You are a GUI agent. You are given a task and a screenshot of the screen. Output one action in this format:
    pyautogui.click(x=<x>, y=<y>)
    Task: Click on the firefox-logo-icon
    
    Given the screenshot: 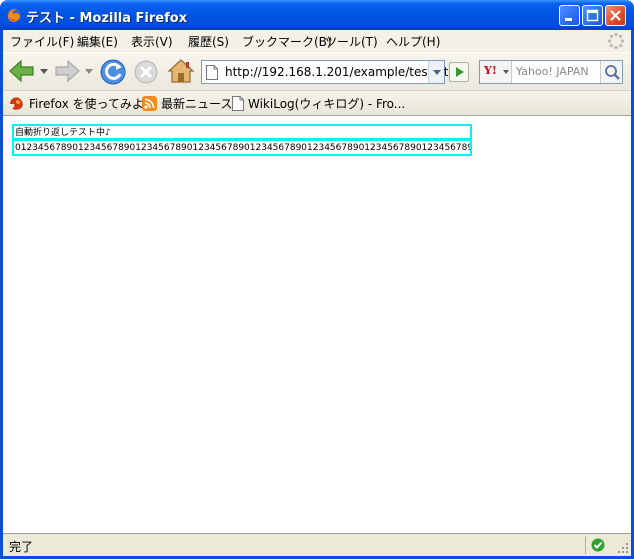 What is the action you would take?
    pyautogui.click(x=14, y=15)
    